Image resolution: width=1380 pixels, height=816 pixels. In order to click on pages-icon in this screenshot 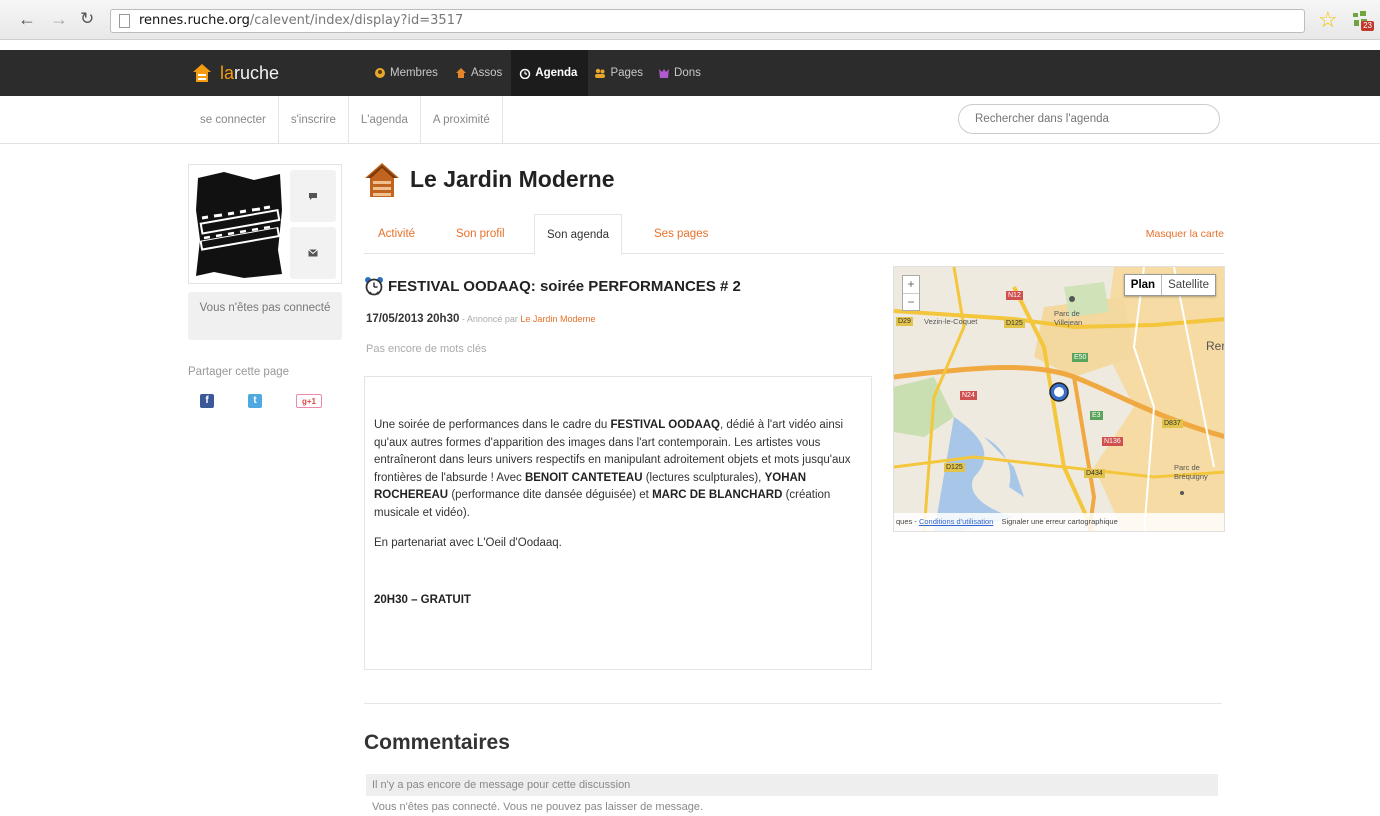, I will do `click(600, 73)`.